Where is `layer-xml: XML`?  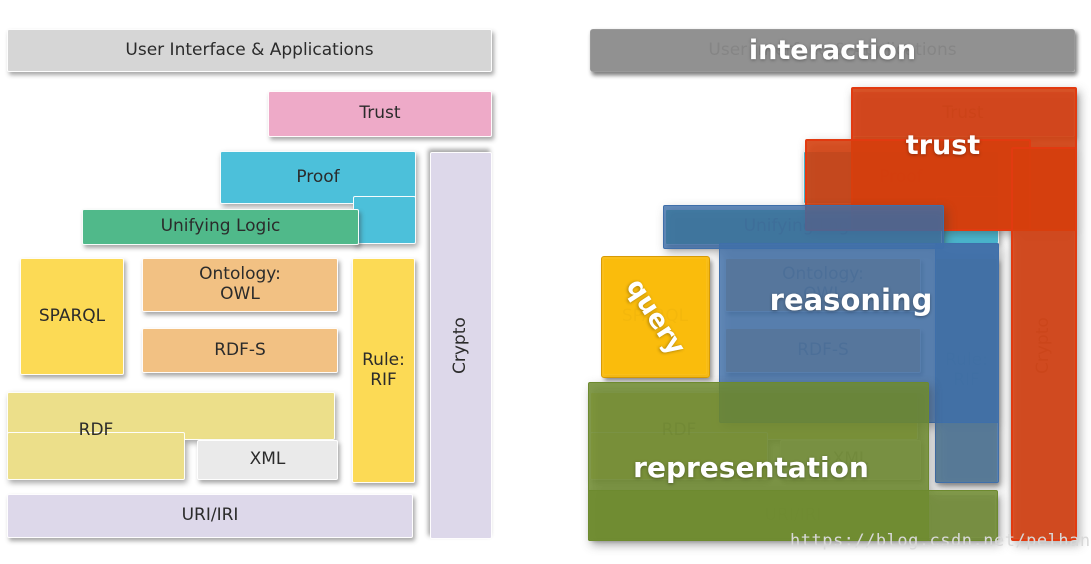
layer-xml: XML is located at coordinates (267, 460).